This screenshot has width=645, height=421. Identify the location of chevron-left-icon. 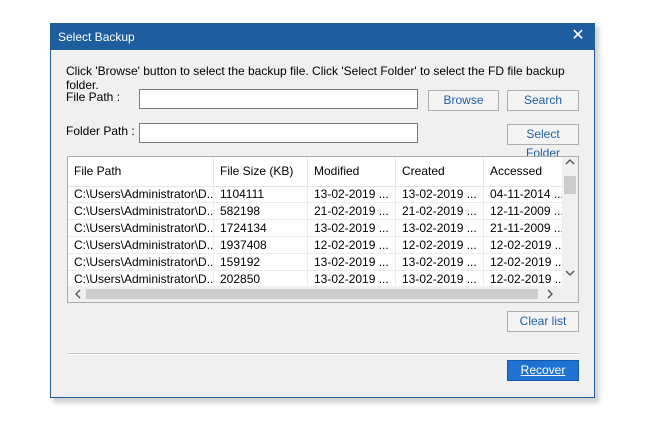
(78, 295).